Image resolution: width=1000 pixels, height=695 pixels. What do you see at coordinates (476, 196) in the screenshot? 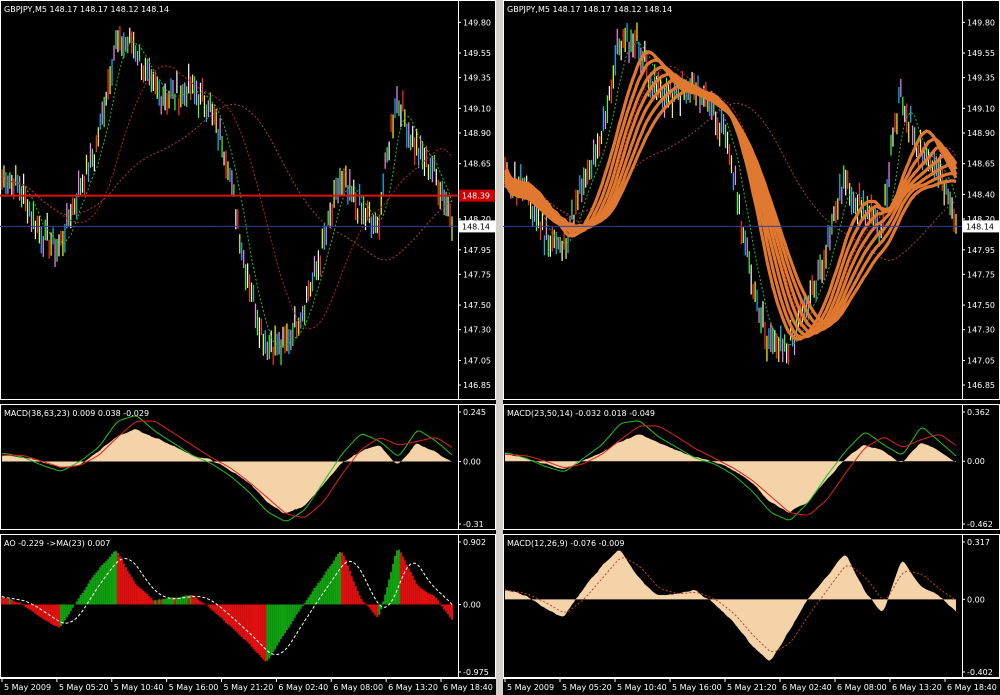
I see `level-label: 148.39` at bounding box center [476, 196].